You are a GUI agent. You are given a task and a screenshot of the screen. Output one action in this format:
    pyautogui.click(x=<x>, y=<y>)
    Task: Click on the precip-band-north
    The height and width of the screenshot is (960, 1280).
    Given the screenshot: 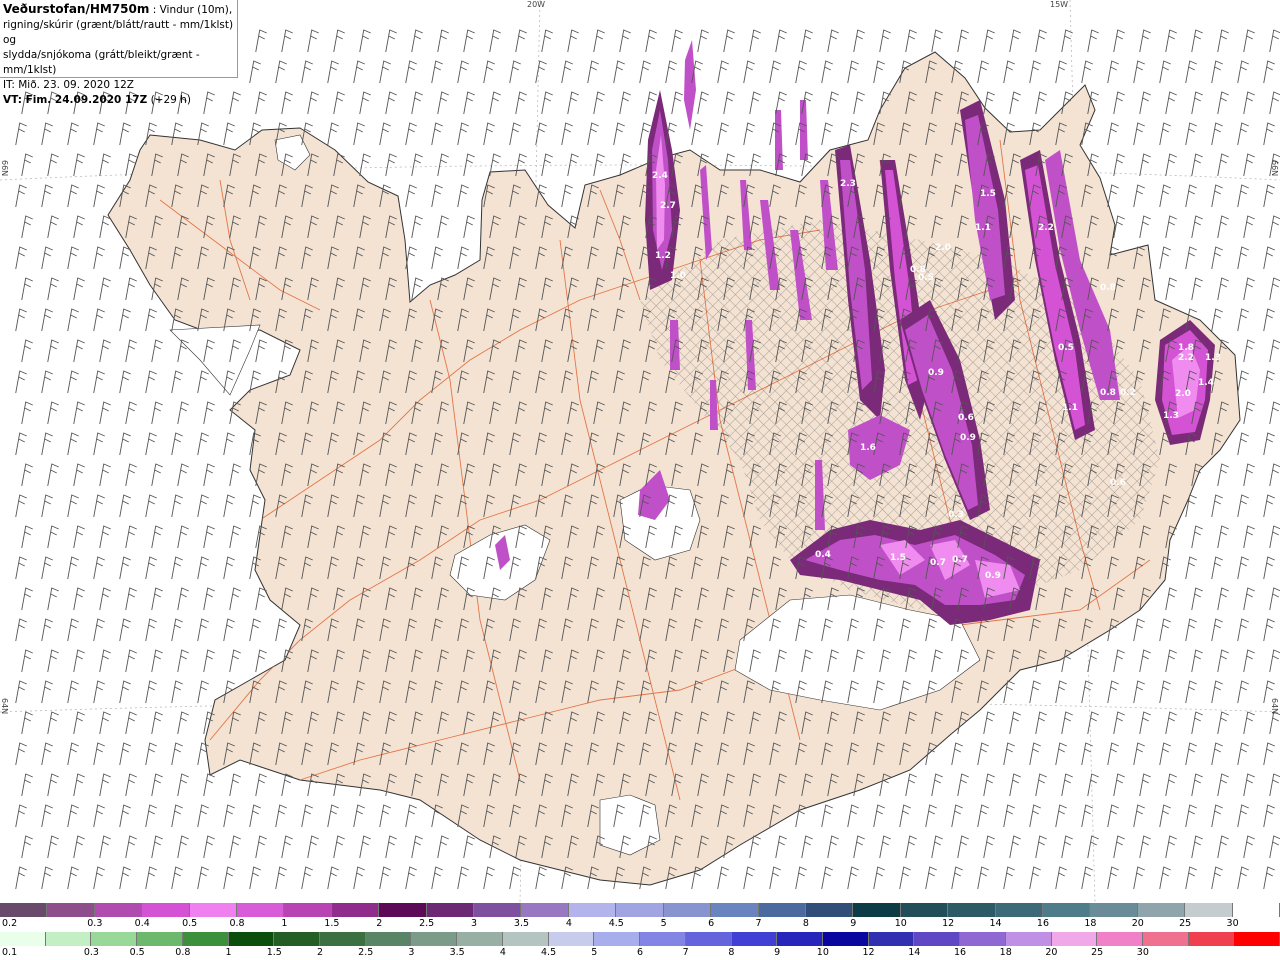 What is the action you would take?
    pyautogui.click(x=690, y=85)
    